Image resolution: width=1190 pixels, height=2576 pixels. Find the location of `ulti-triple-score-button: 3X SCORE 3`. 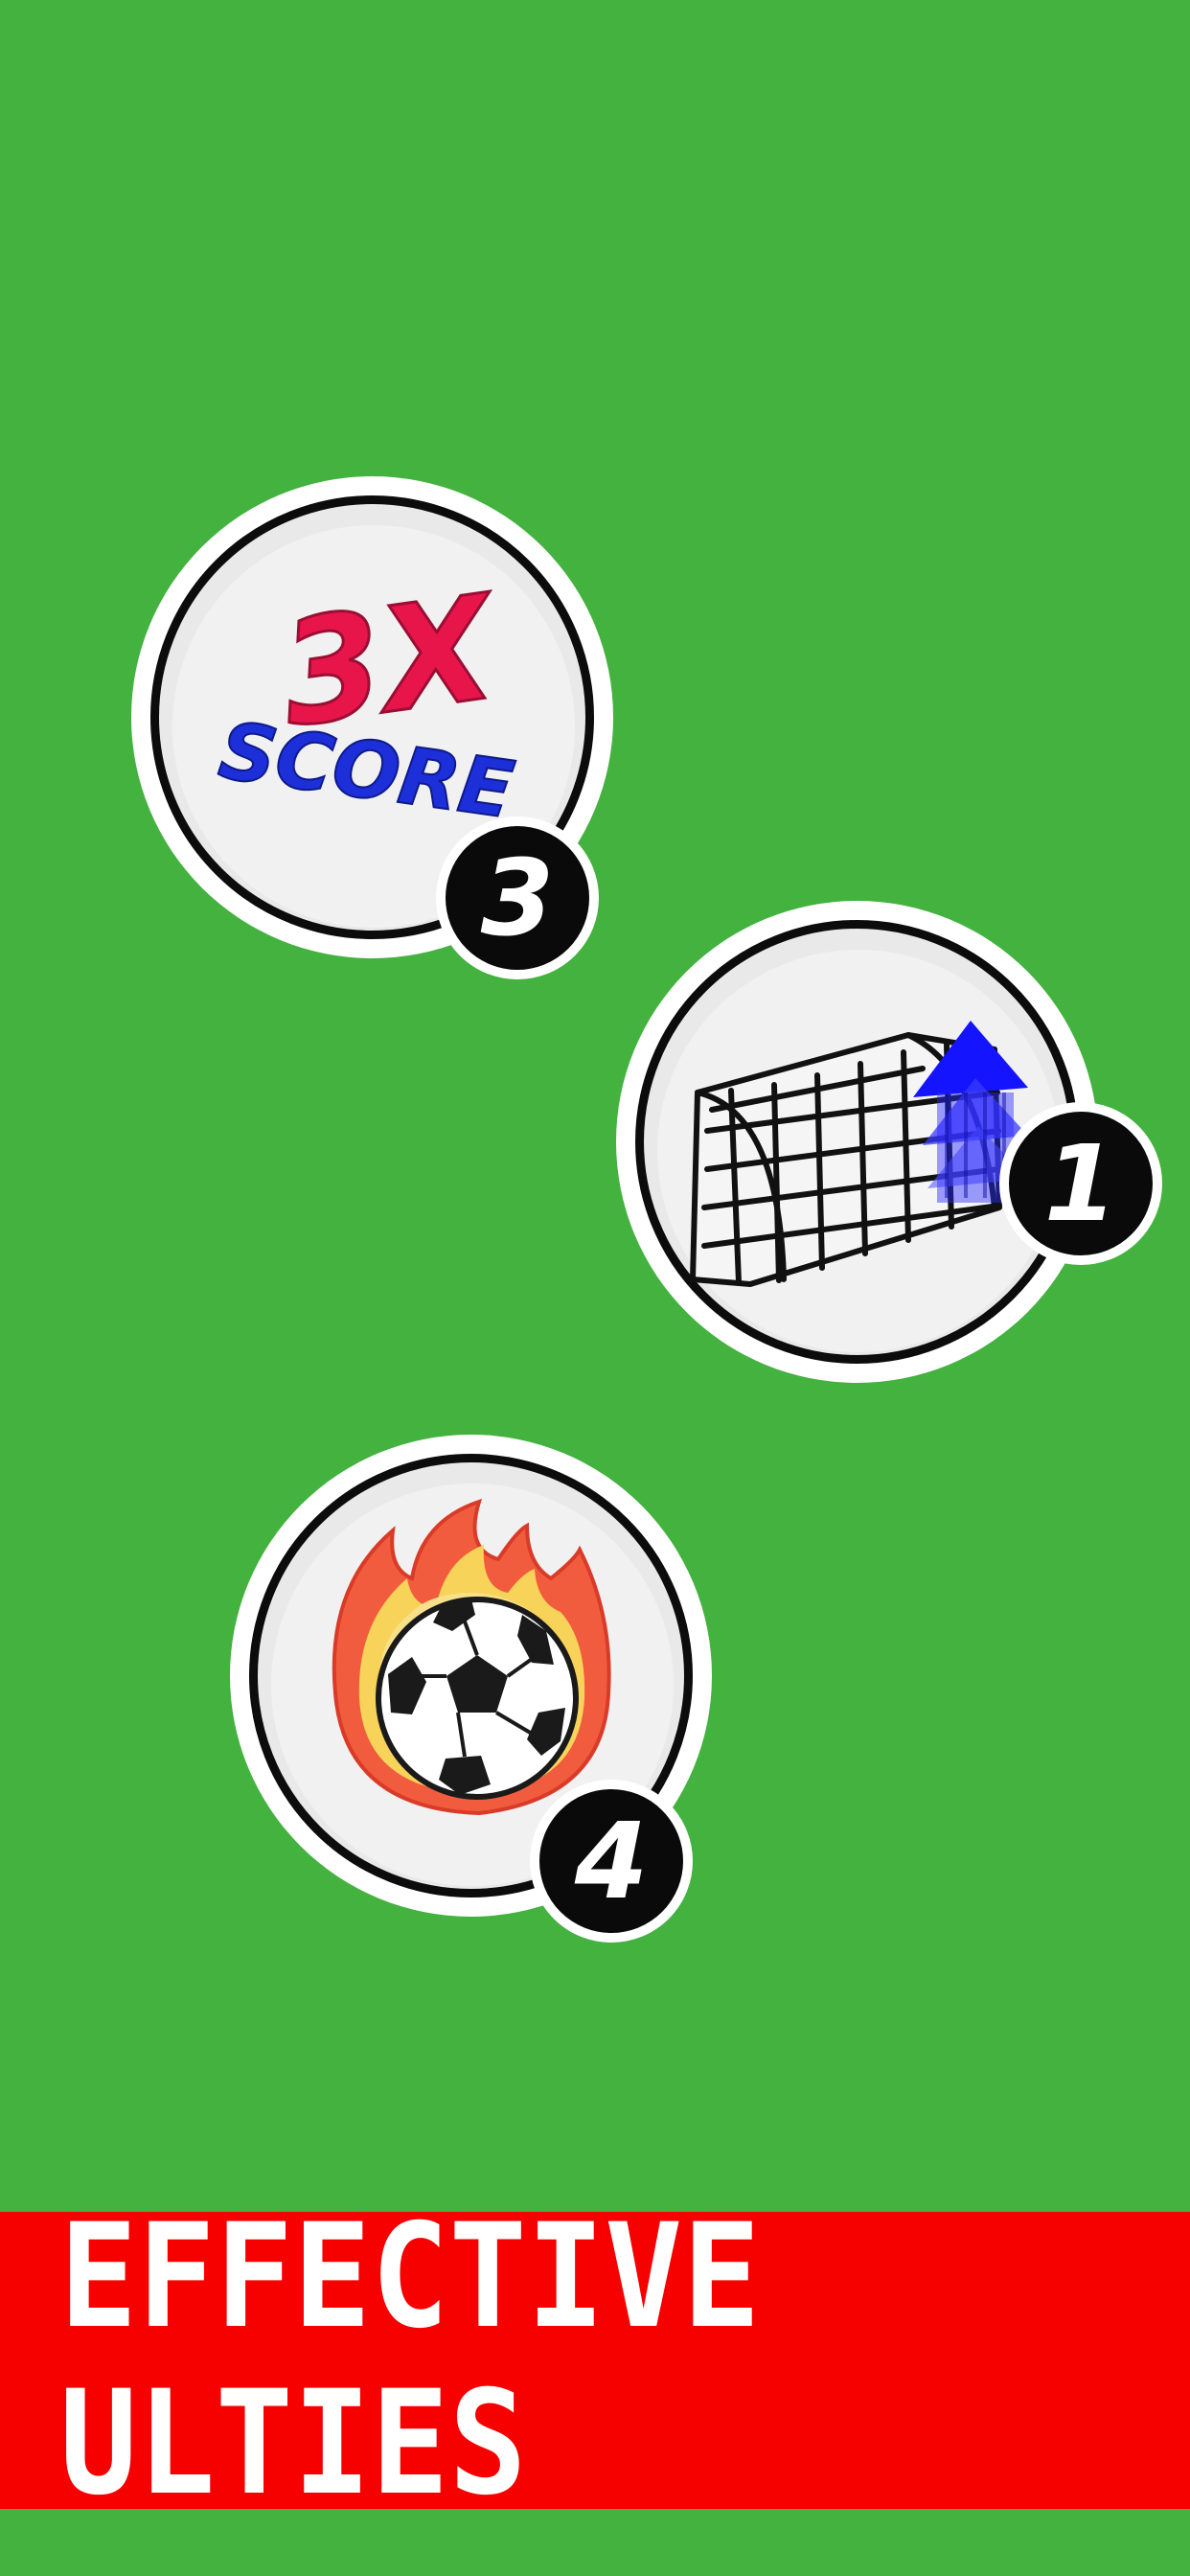

ulti-triple-score-button: 3X SCORE 3 is located at coordinates (372, 727).